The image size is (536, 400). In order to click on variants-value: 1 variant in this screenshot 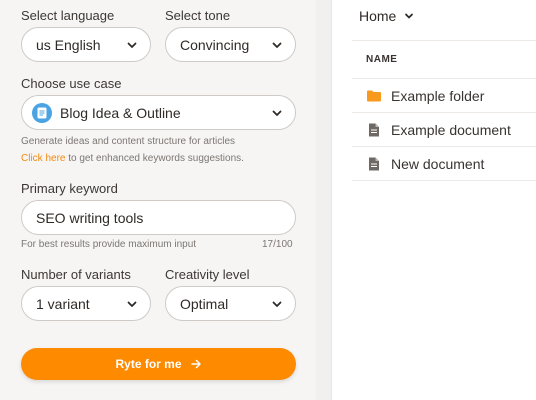, I will do `click(63, 303)`.